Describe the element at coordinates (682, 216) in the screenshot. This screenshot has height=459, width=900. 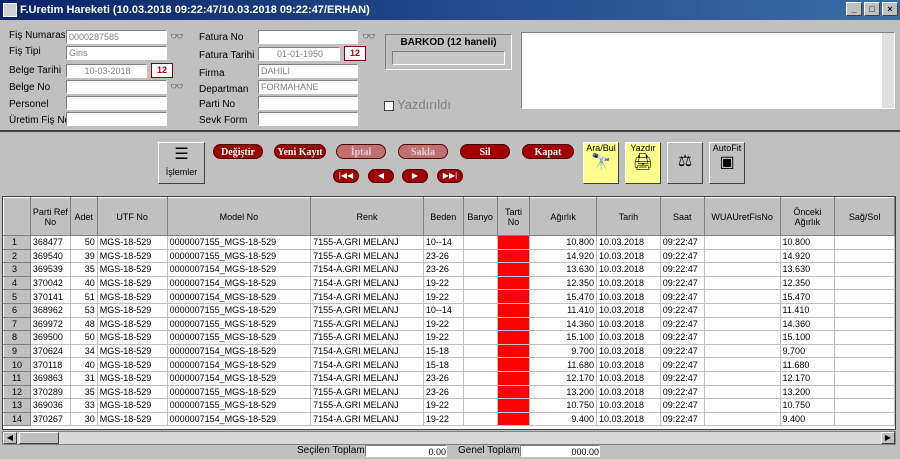
I see `column-header: Saat` at that location.